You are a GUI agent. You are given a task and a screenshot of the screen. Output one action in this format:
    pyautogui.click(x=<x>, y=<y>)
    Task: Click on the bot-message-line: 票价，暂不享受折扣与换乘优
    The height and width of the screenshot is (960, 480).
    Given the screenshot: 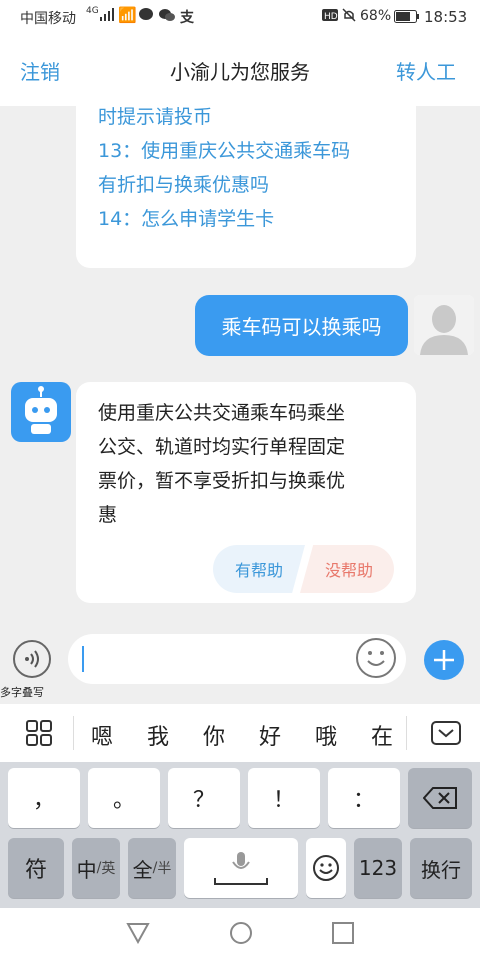 What is the action you would take?
    pyautogui.click(x=222, y=481)
    